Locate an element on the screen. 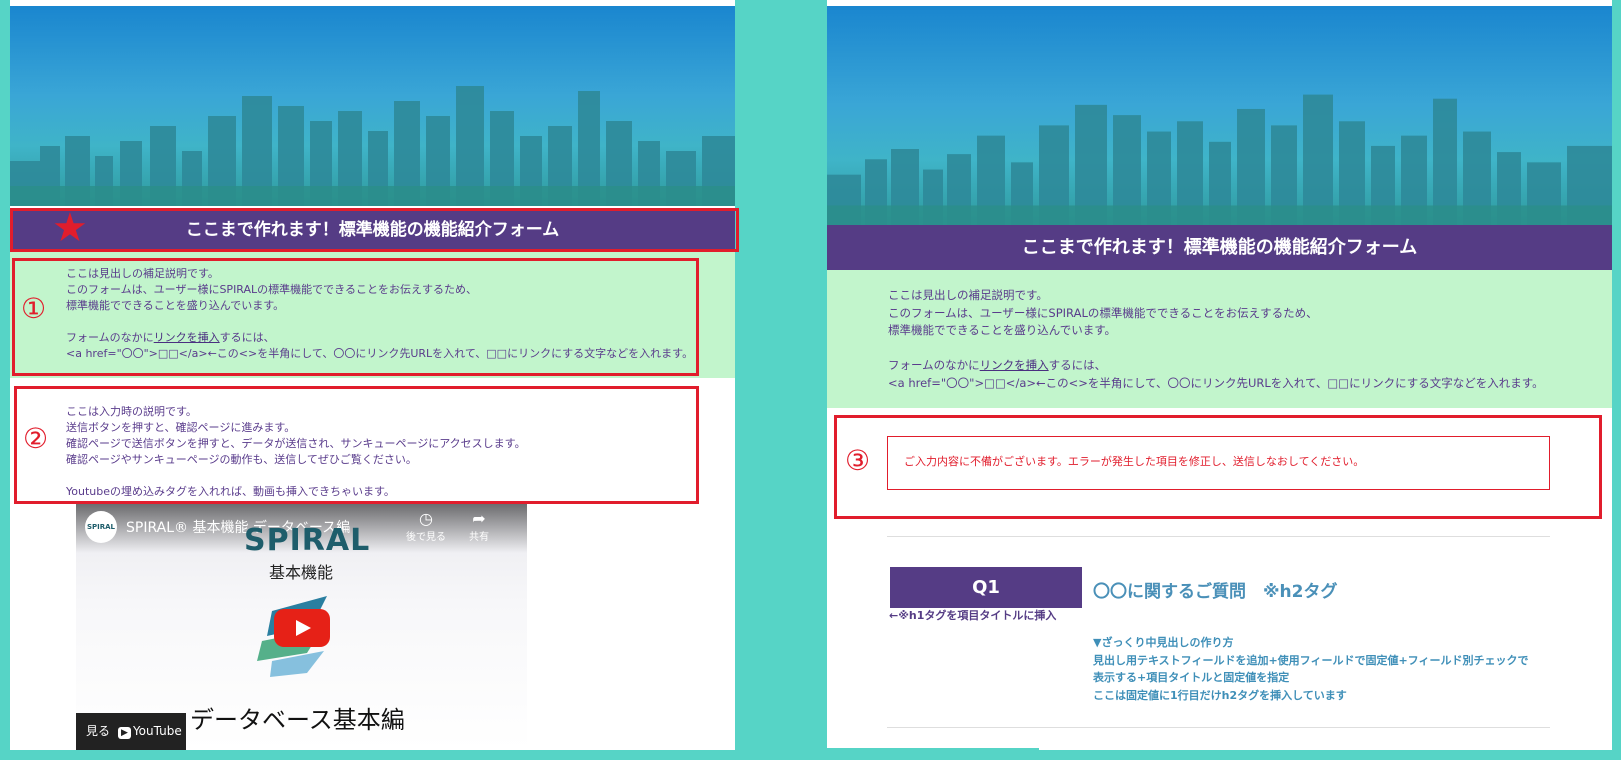  youtube-play-icon is located at coordinates (302, 628).